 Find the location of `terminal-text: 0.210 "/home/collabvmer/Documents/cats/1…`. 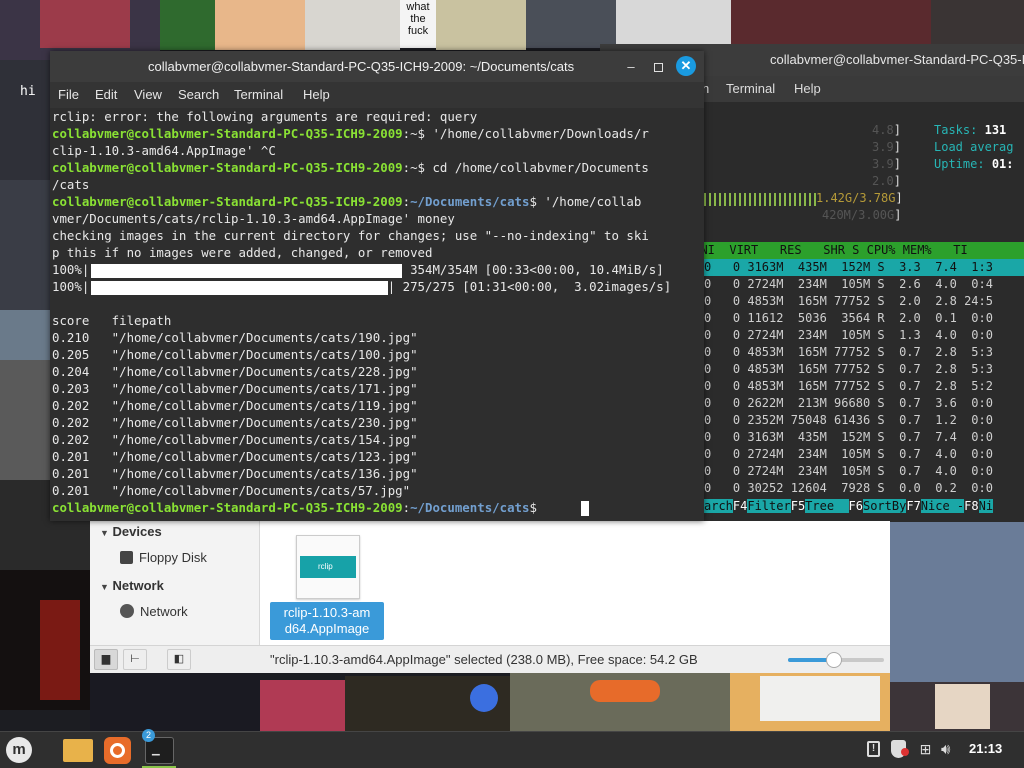

terminal-text: 0.210 "/home/collabvmer/Documents/cats/1… is located at coordinates (235, 337).